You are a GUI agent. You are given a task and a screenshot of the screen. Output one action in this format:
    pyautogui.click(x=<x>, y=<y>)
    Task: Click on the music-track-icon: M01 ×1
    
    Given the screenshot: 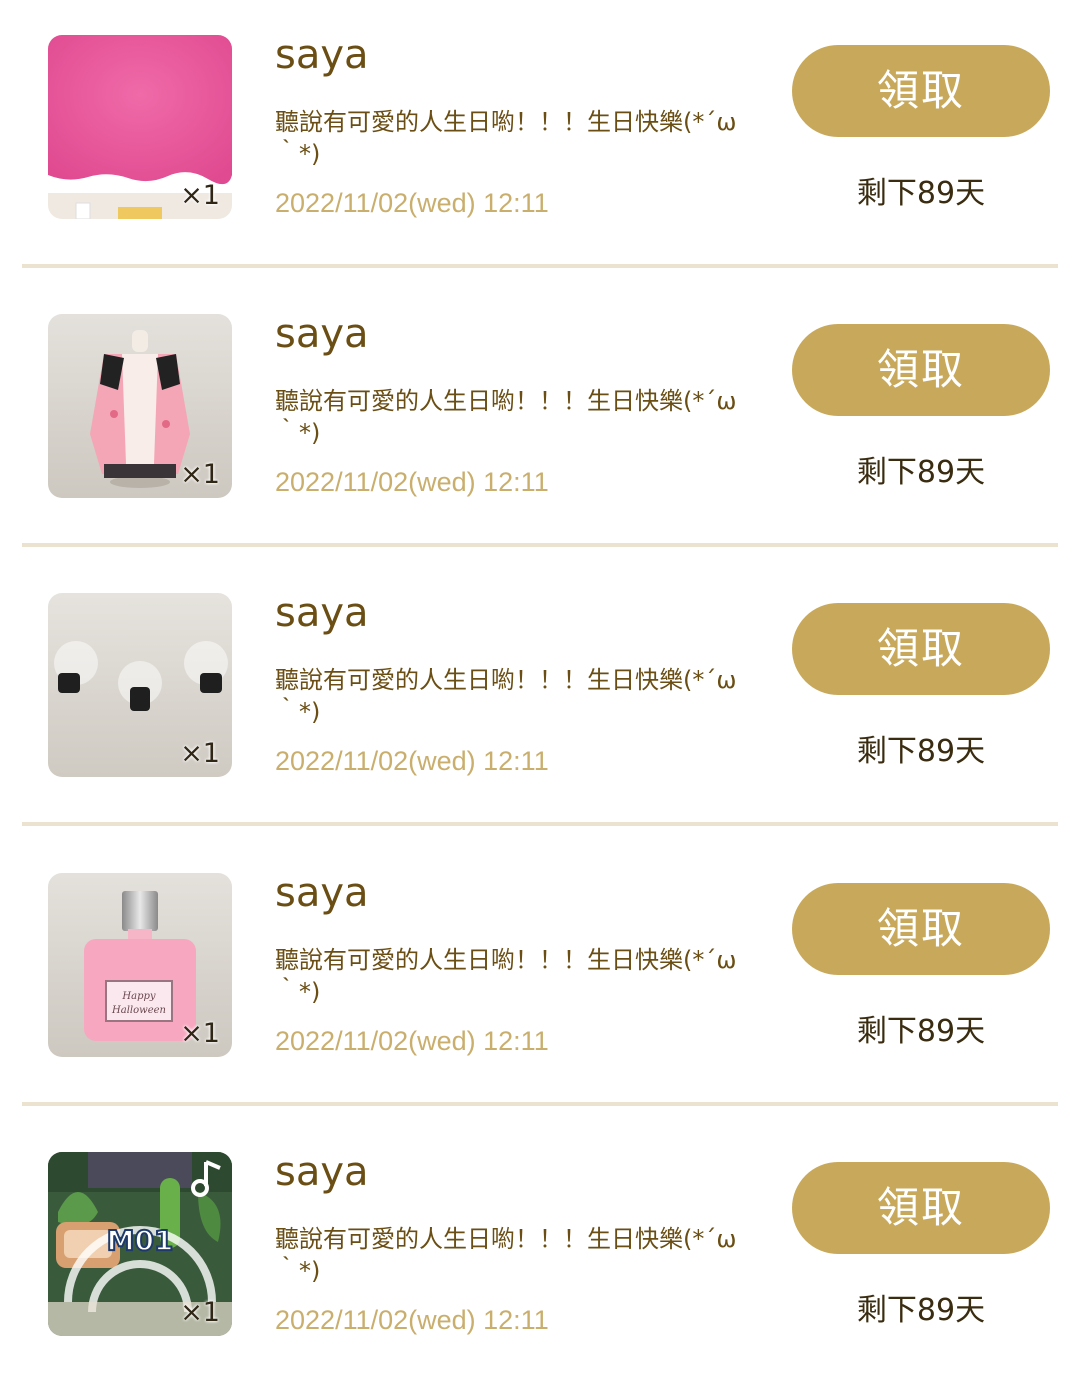 What is the action you would take?
    pyautogui.click(x=140, y=1244)
    